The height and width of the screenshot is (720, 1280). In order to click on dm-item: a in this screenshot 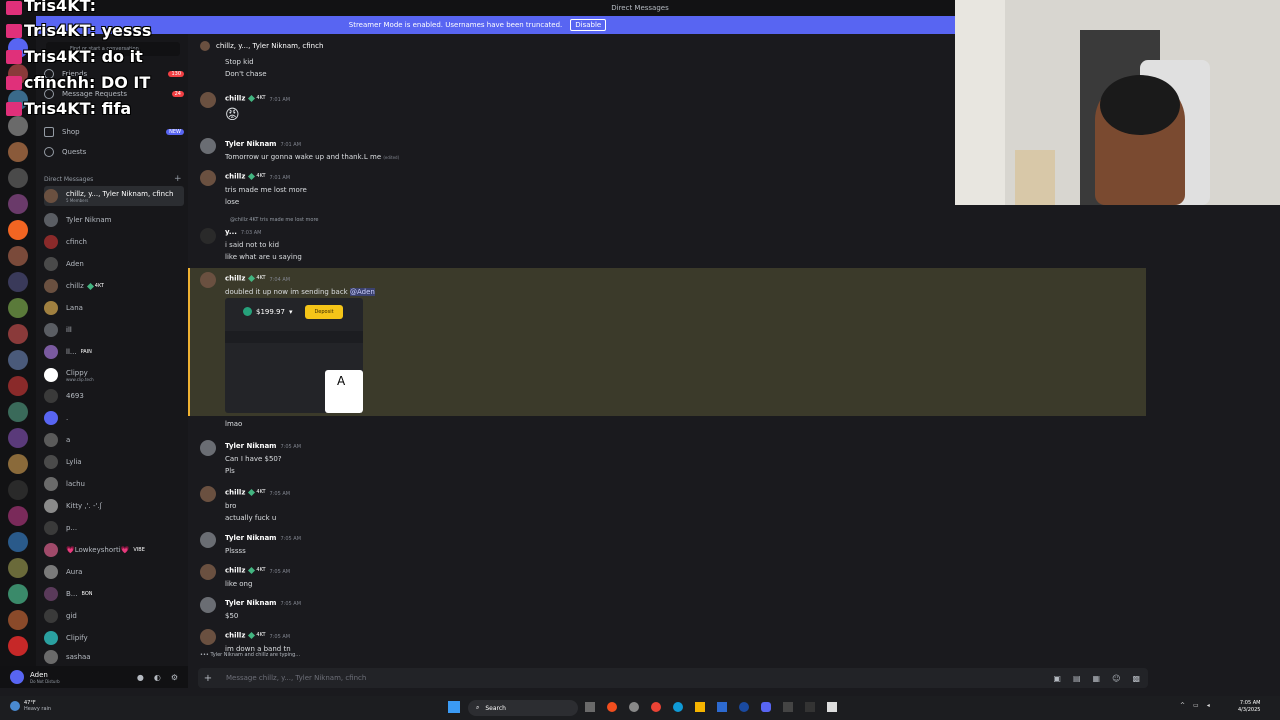, I will do `click(114, 440)`.